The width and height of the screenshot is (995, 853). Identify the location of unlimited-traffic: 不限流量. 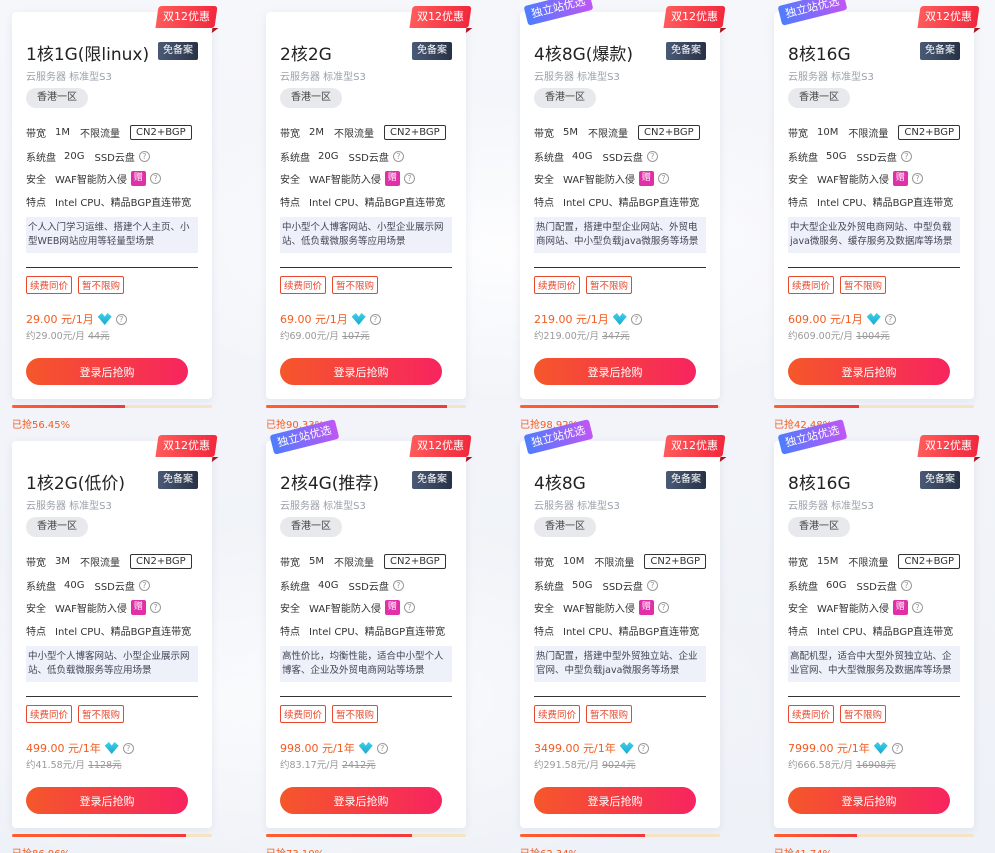
(608, 134).